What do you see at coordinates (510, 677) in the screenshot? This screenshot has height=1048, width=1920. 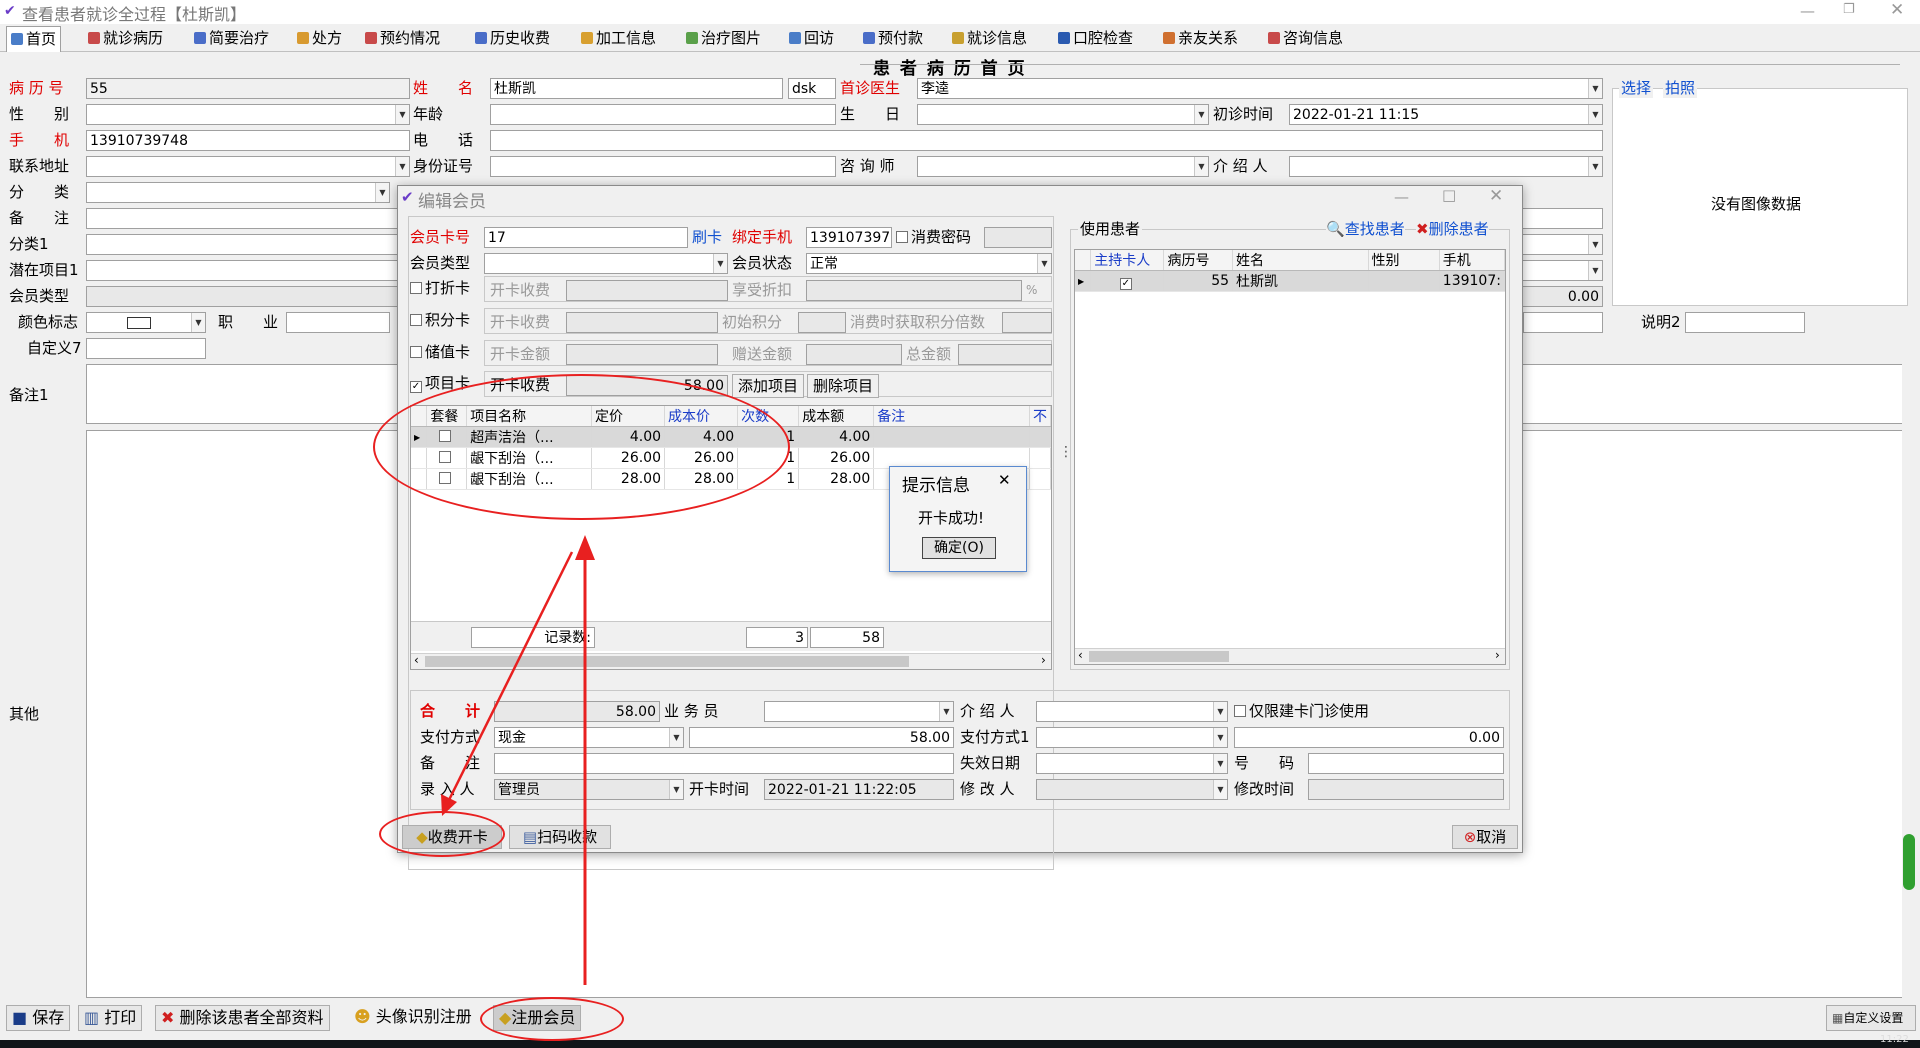 I see `annotation-arrow-diag` at bounding box center [510, 677].